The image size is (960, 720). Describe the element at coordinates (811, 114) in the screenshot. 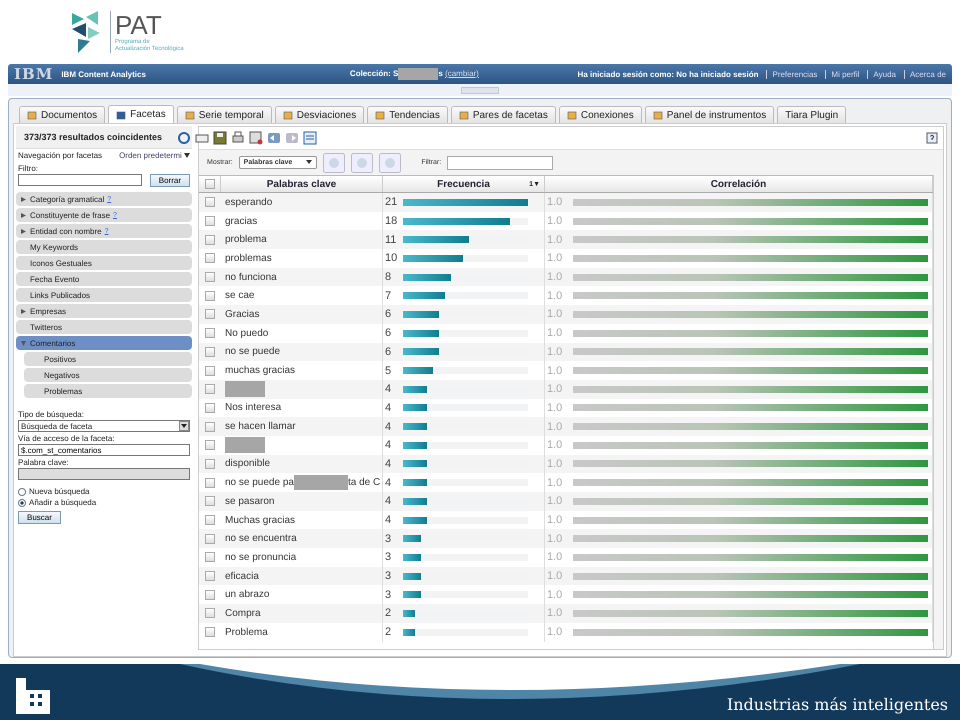

I see `tab: Tiara Plugin` at that location.